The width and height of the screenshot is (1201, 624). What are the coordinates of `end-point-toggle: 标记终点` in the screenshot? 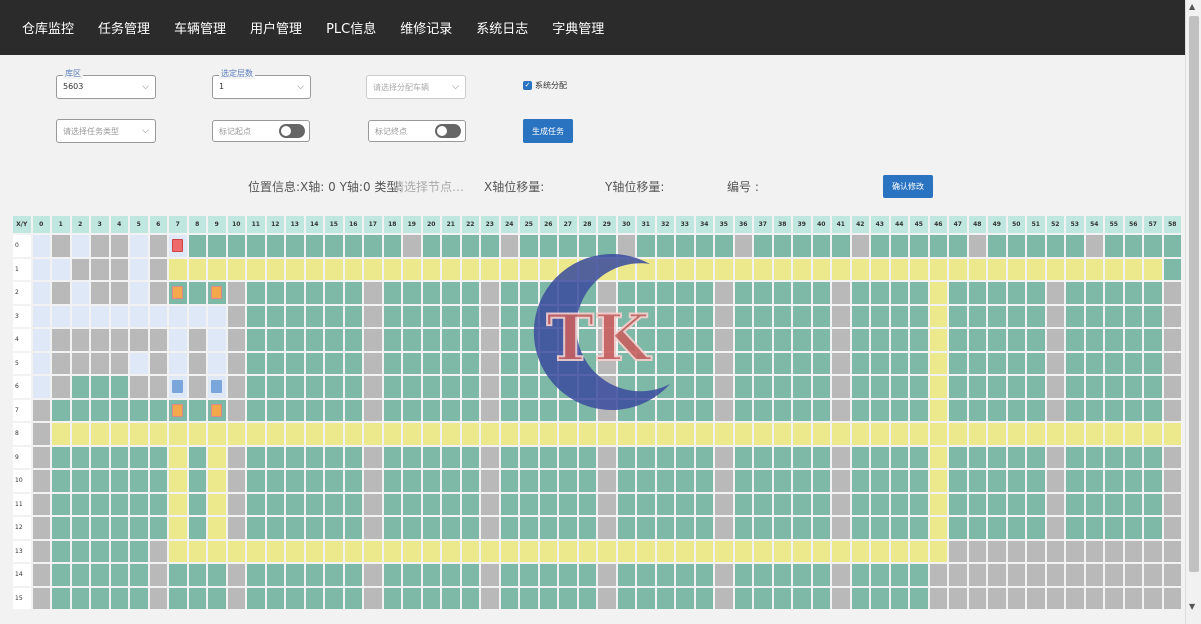 It's located at (417, 131).